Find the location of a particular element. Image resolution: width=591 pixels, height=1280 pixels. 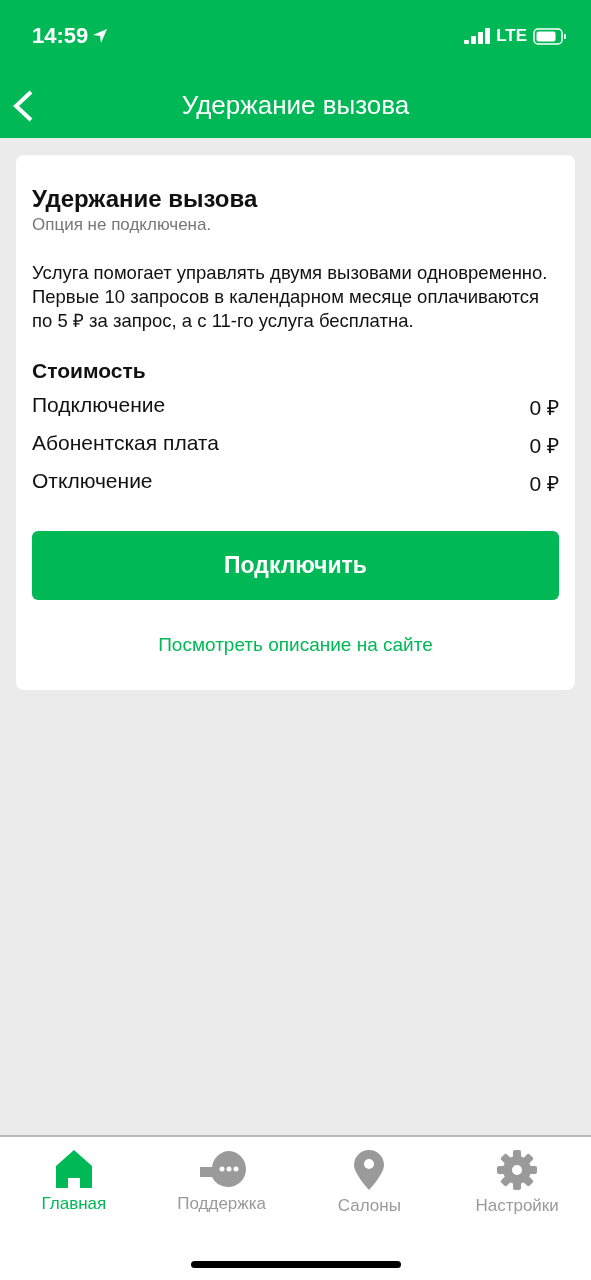

cost-label: Отключение is located at coordinates (92, 481).